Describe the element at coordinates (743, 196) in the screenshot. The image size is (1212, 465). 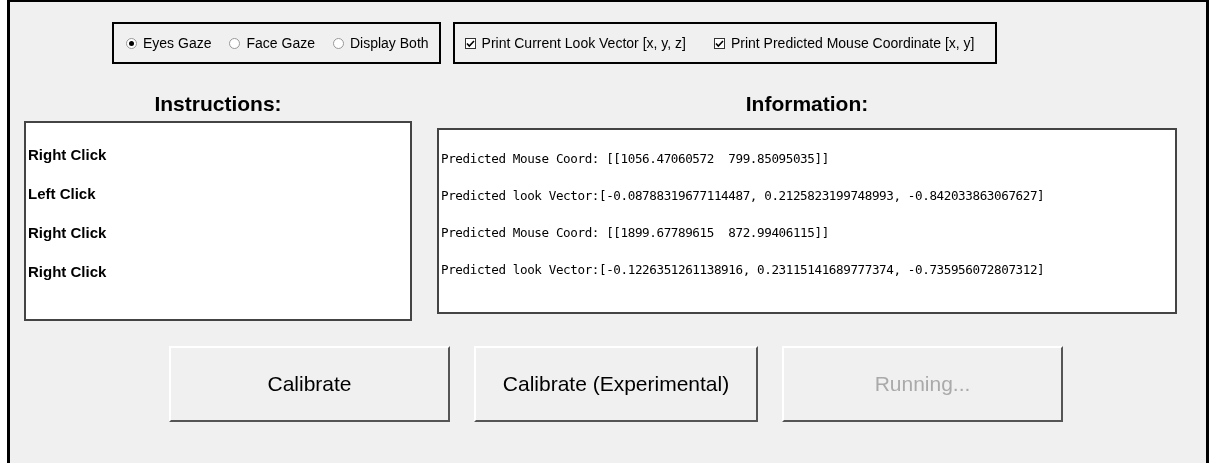
I see `information-line: Predicted look Vector:[-0.08788319677114487, 0.2125823199748993, -0.842033863067627]` at that location.